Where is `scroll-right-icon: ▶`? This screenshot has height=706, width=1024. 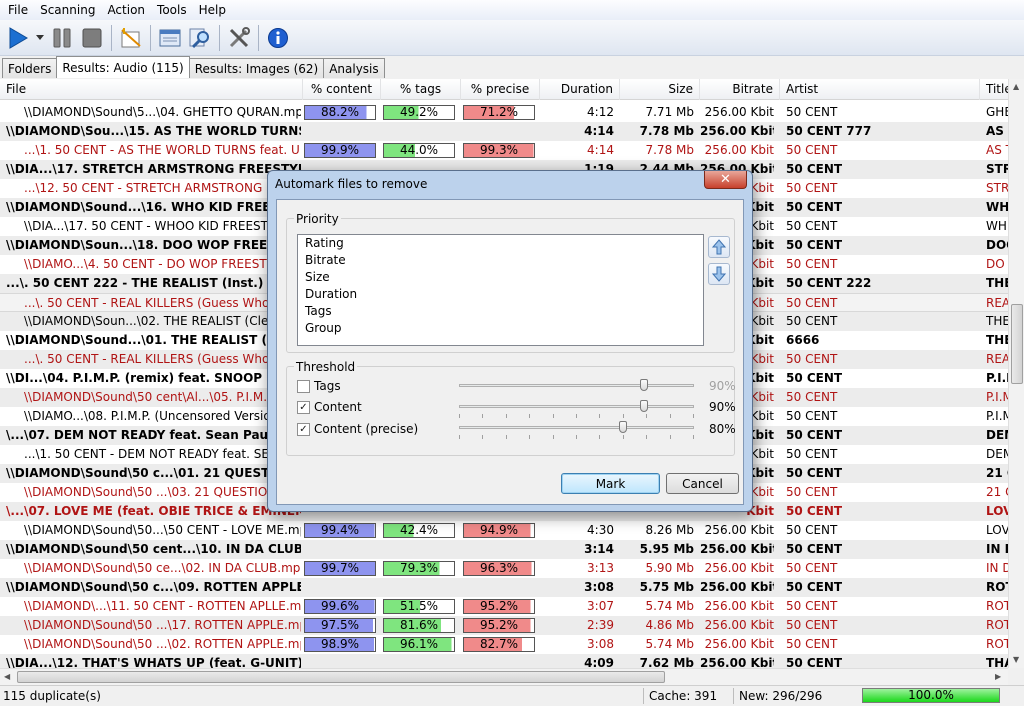
scroll-right-icon: ▶ is located at coordinates (998, 676).